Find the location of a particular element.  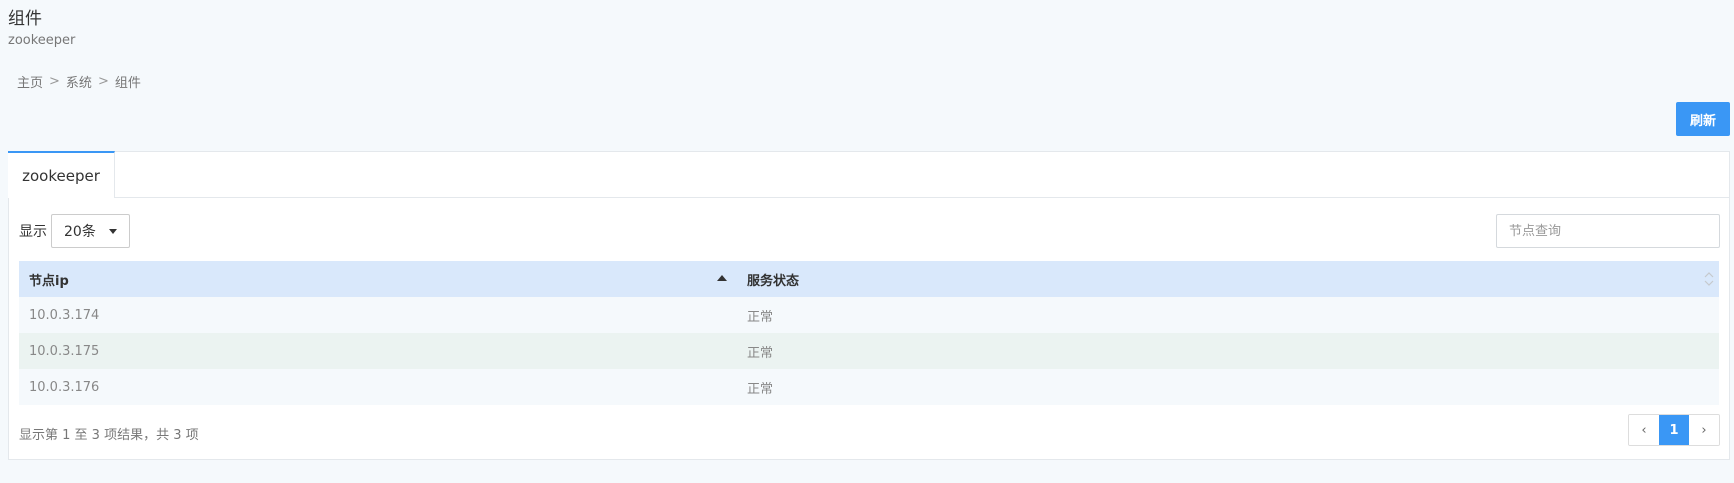

caret-down-icon is located at coordinates (113, 231).